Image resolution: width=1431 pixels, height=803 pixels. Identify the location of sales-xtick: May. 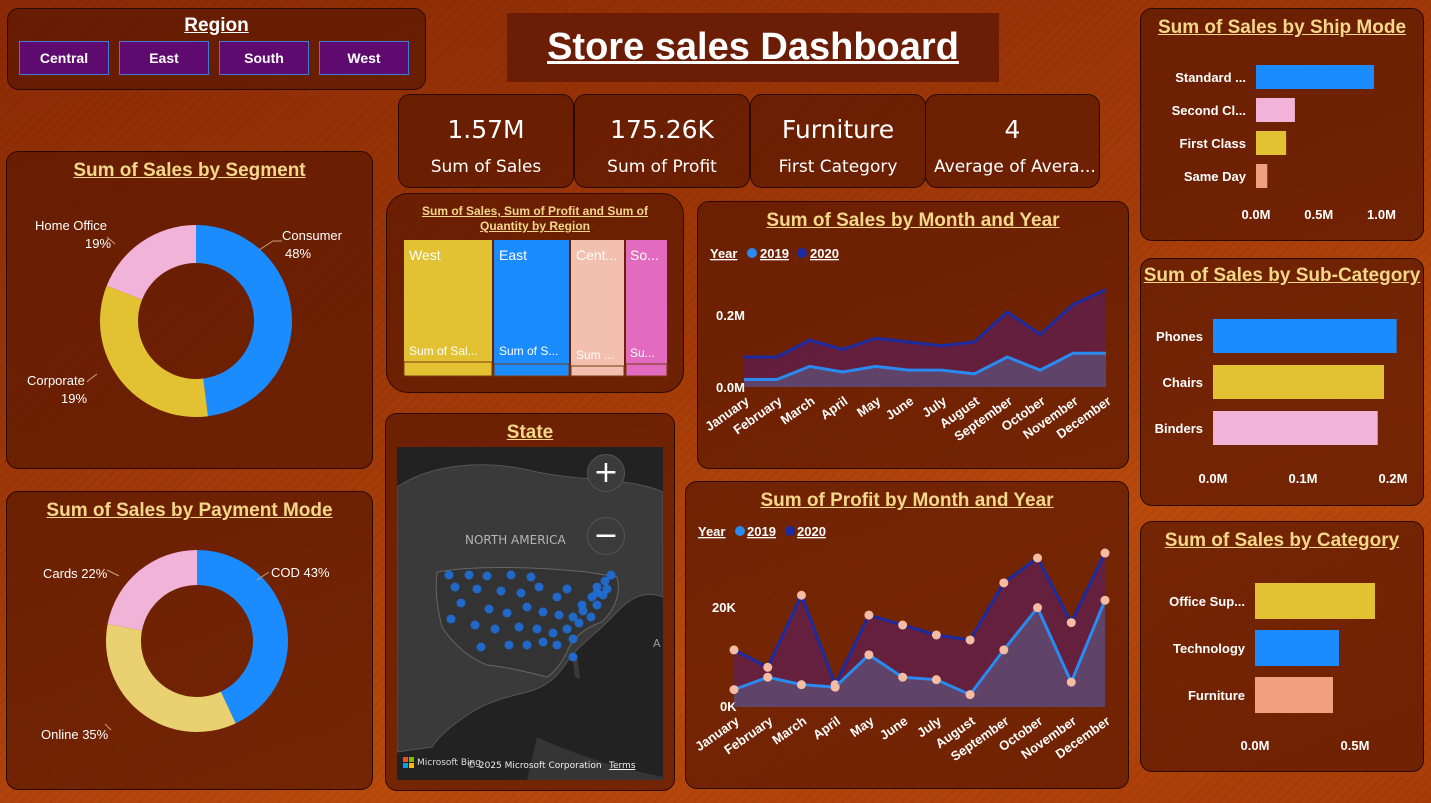
(869, 406).